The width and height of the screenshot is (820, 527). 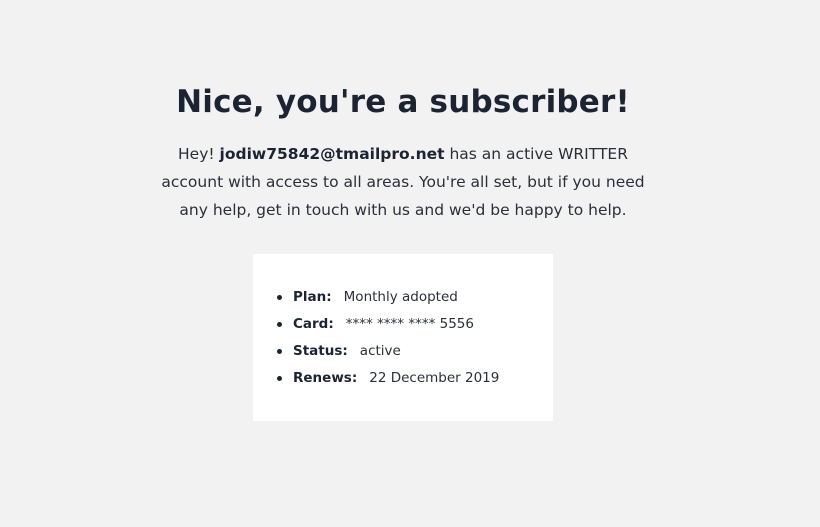 What do you see at coordinates (434, 378) in the screenshot?
I see `detail-value: 22 December 2019` at bounding box center [434, 378].